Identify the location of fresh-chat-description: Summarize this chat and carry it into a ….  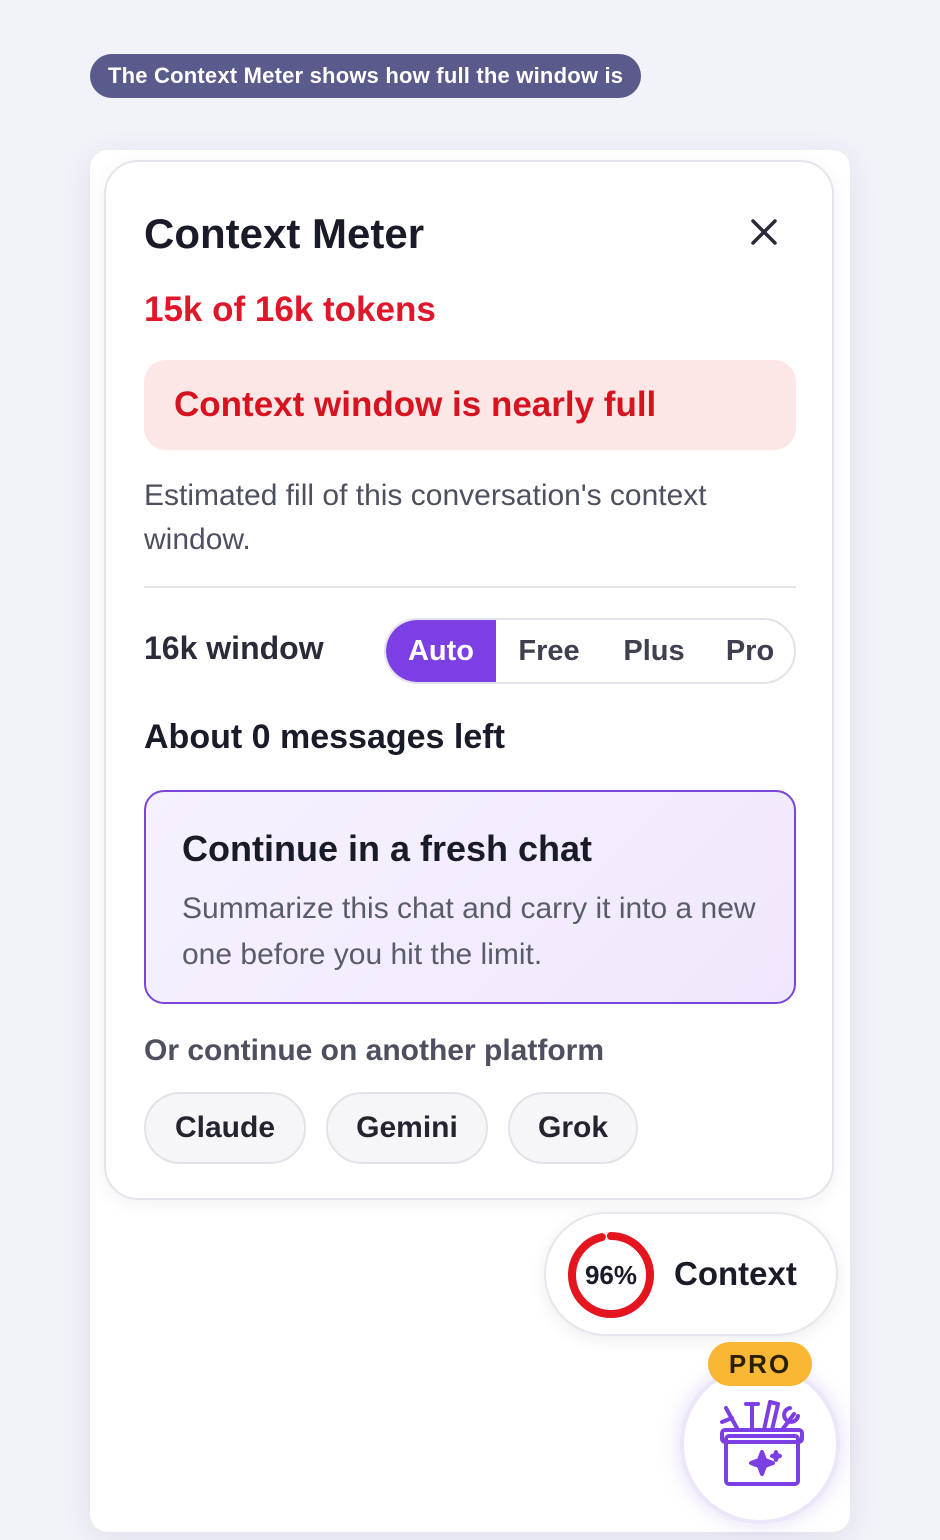
(469, 931).